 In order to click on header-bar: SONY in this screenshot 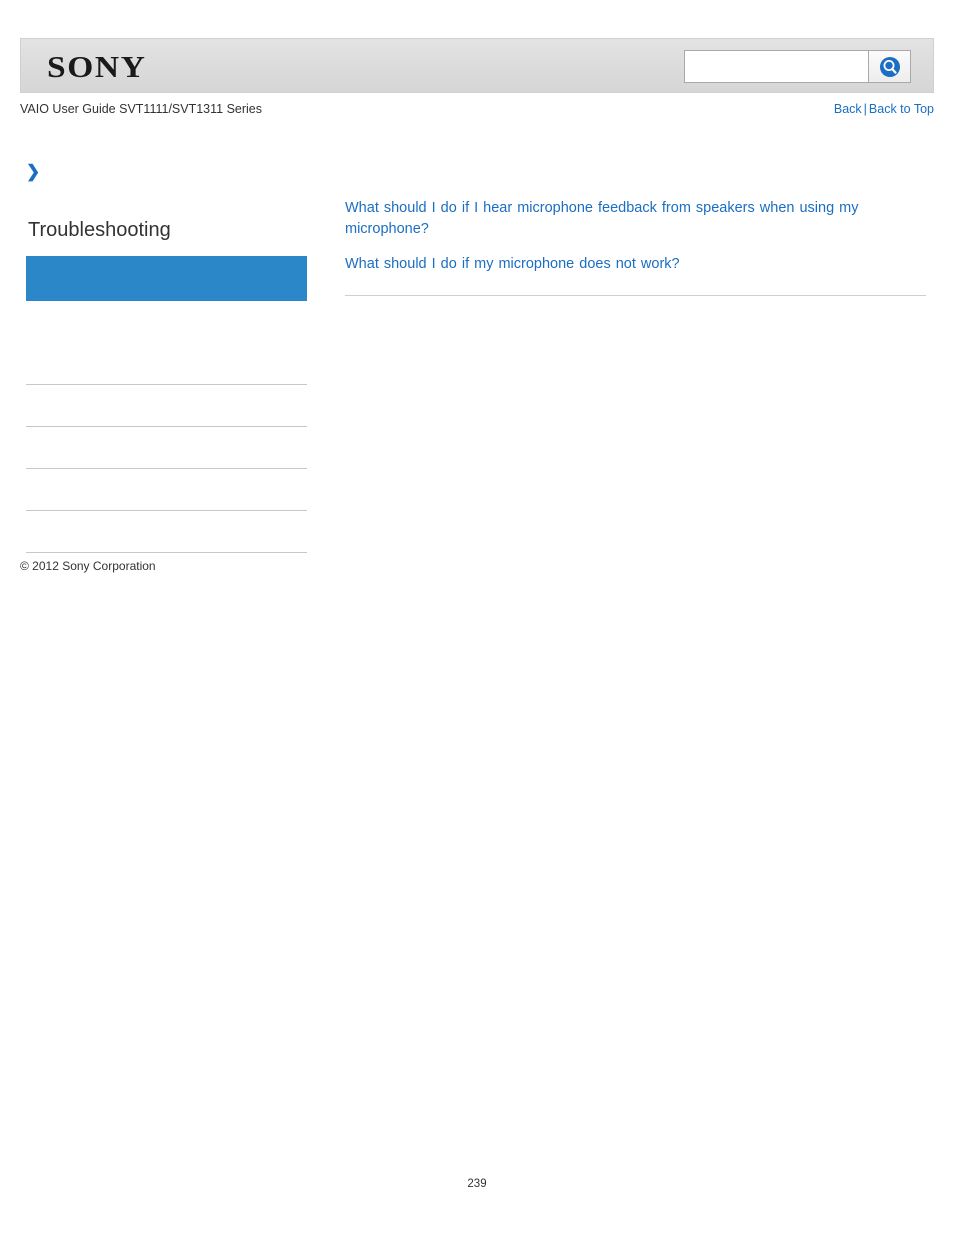, I will do `click(477, 65)`.